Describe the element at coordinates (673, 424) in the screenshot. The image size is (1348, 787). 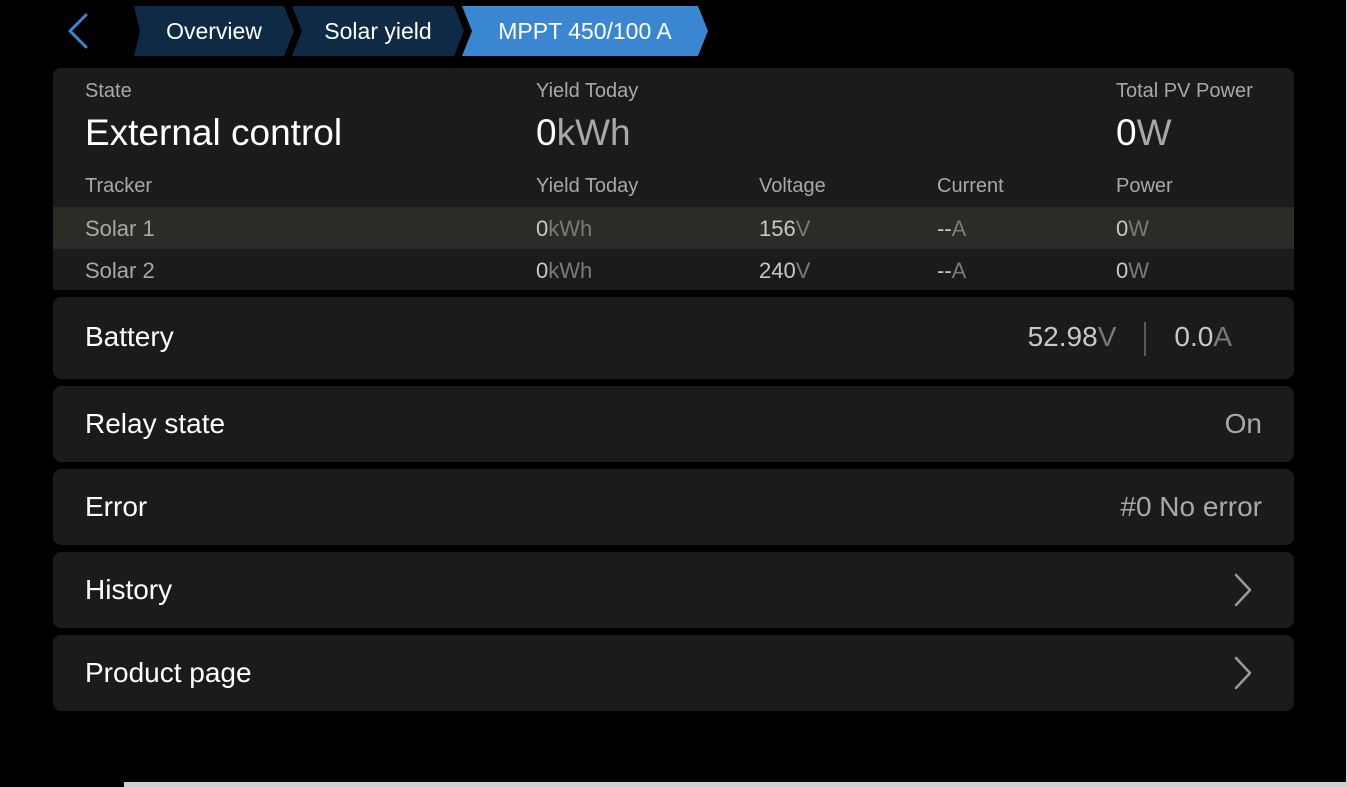
I see `relay-state-row: Relay state On` at that location.